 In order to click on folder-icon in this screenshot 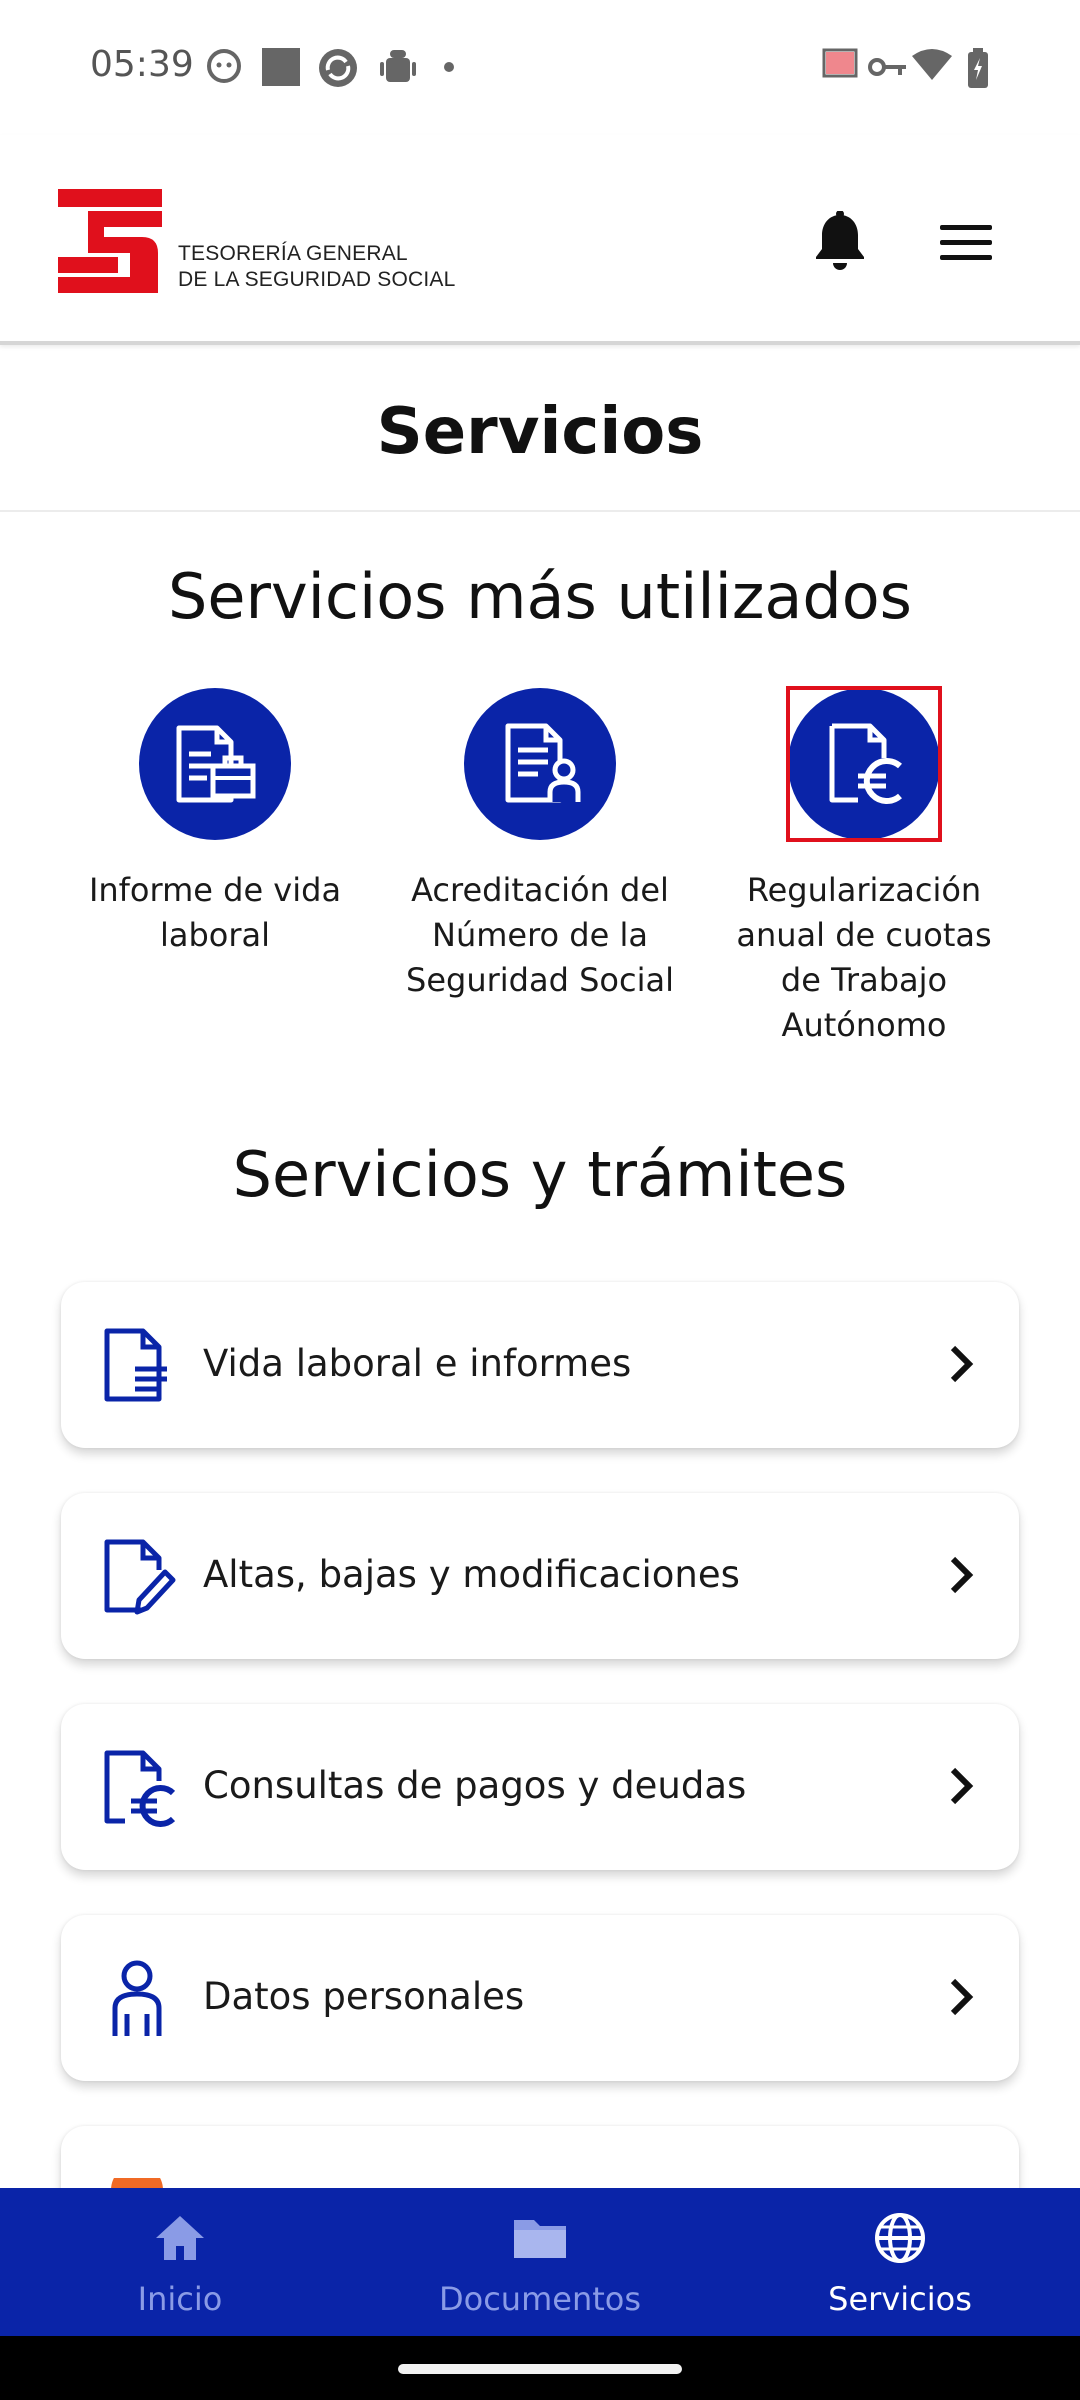, I will do `click(540, 2239)`.